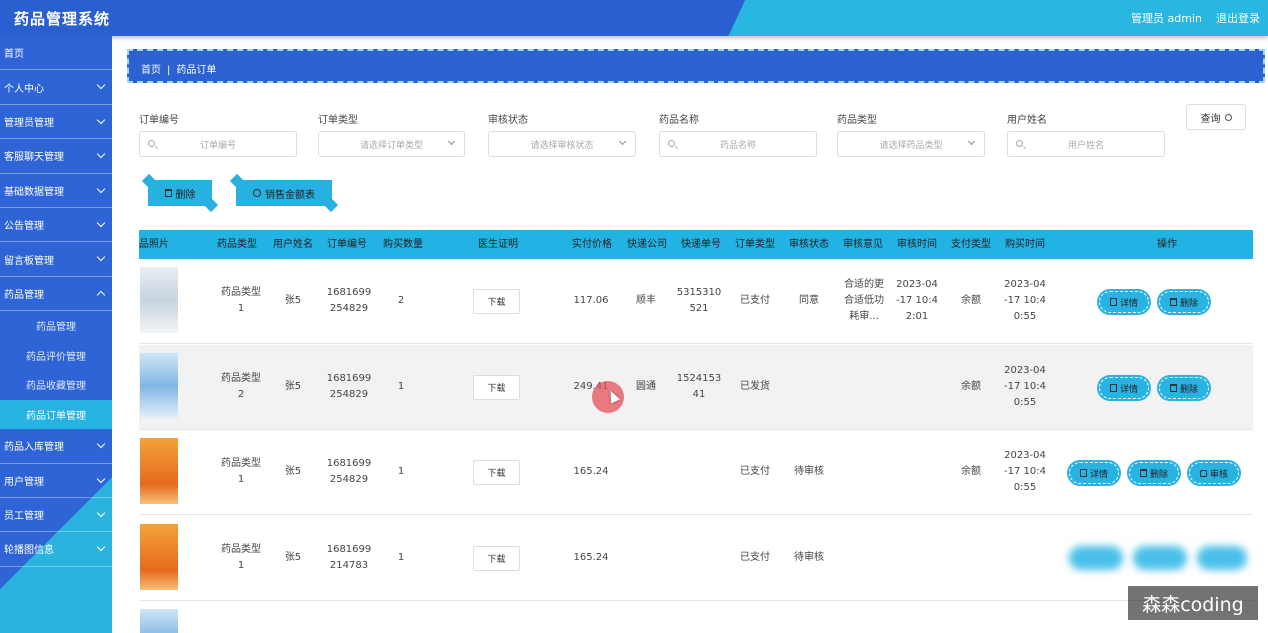  What do you see at coordinates (1158, 474) in the screenshot?
I see `delete-label: 删除` at bounding box center [1158, 474].